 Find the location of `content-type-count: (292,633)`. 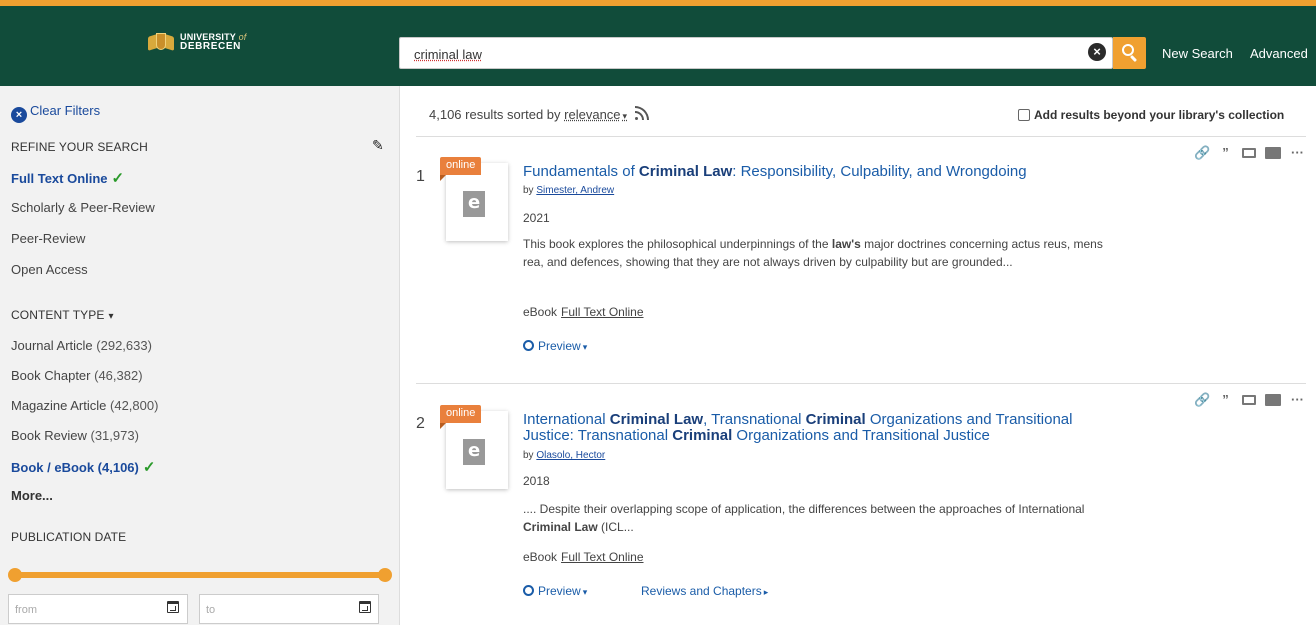

content-type-count: (292,633) is located at coordinates (124, 345).